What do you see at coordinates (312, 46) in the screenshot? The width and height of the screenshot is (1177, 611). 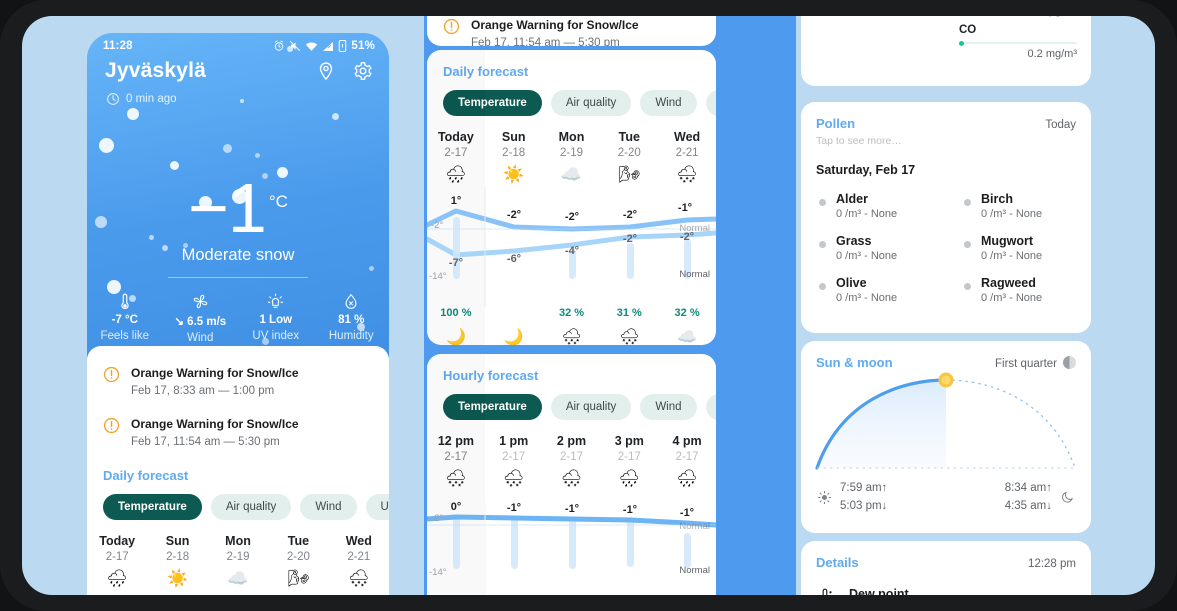 I see `wifi-icon` at bounding box center [312, 46].